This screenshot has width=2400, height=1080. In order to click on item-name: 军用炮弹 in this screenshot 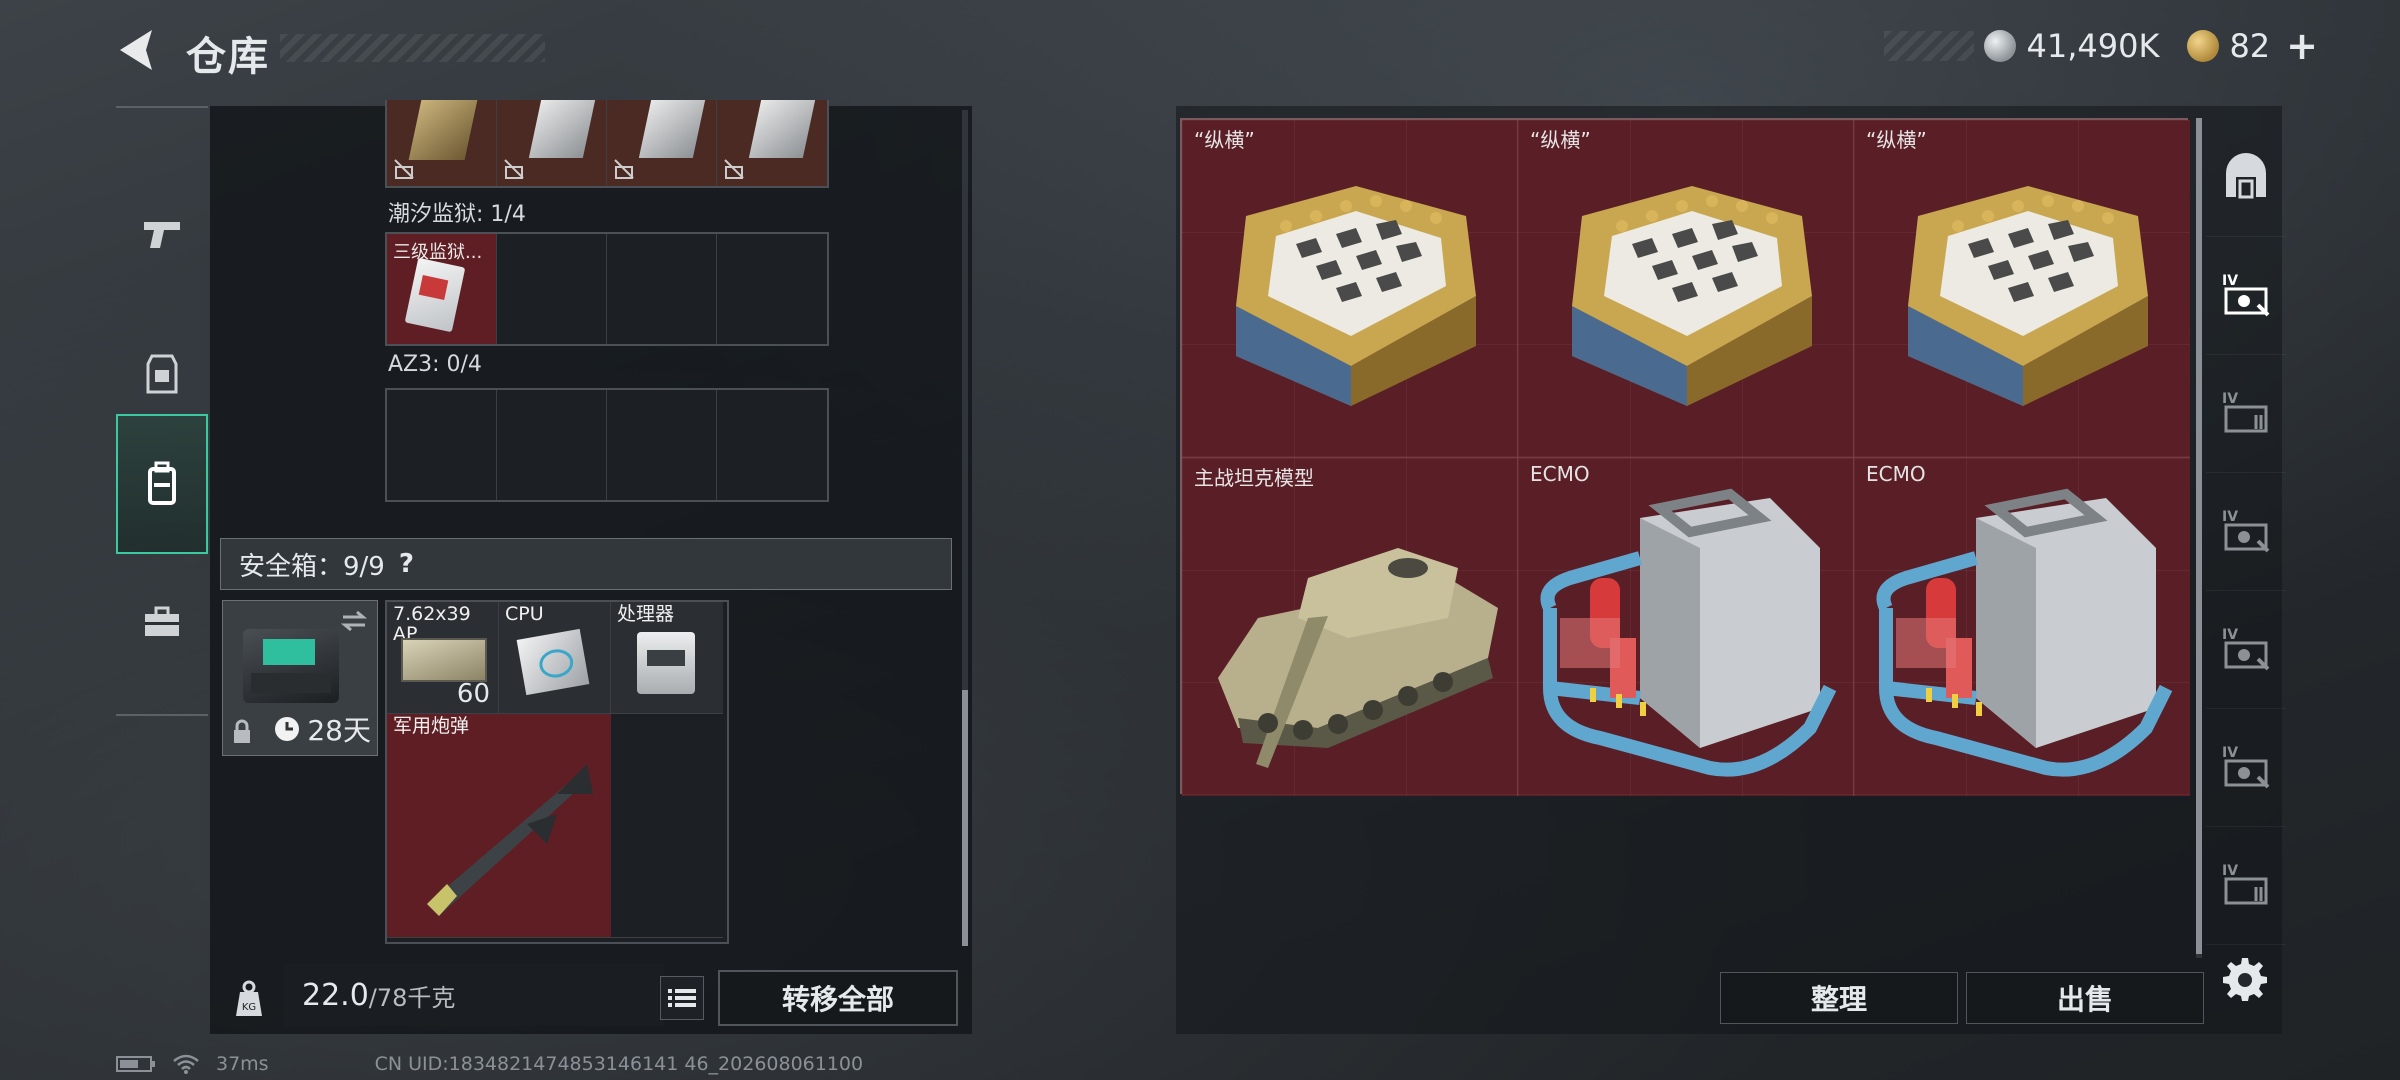, I will do `click(431, 726)`.